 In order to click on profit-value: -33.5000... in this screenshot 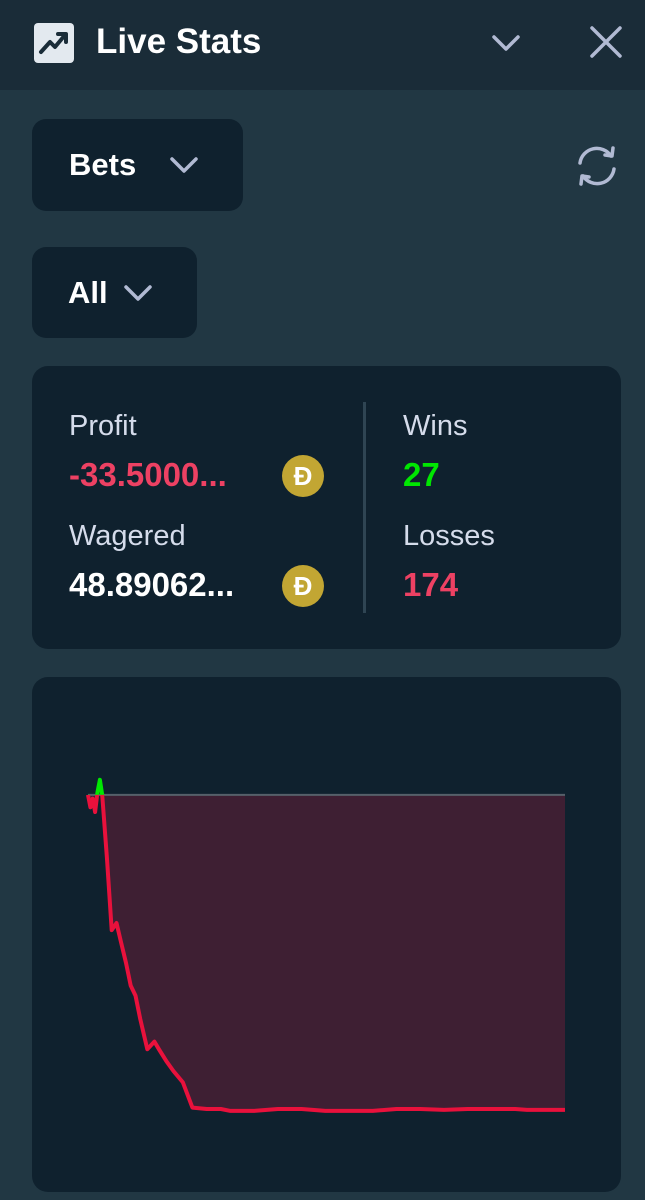, I will do `click(148, 474)`.